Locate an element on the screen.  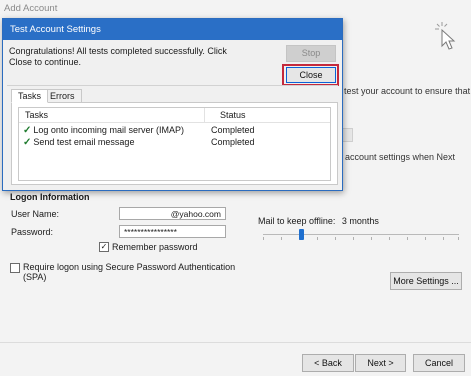
click-cursor-icon is located at coordinates (448, 36).